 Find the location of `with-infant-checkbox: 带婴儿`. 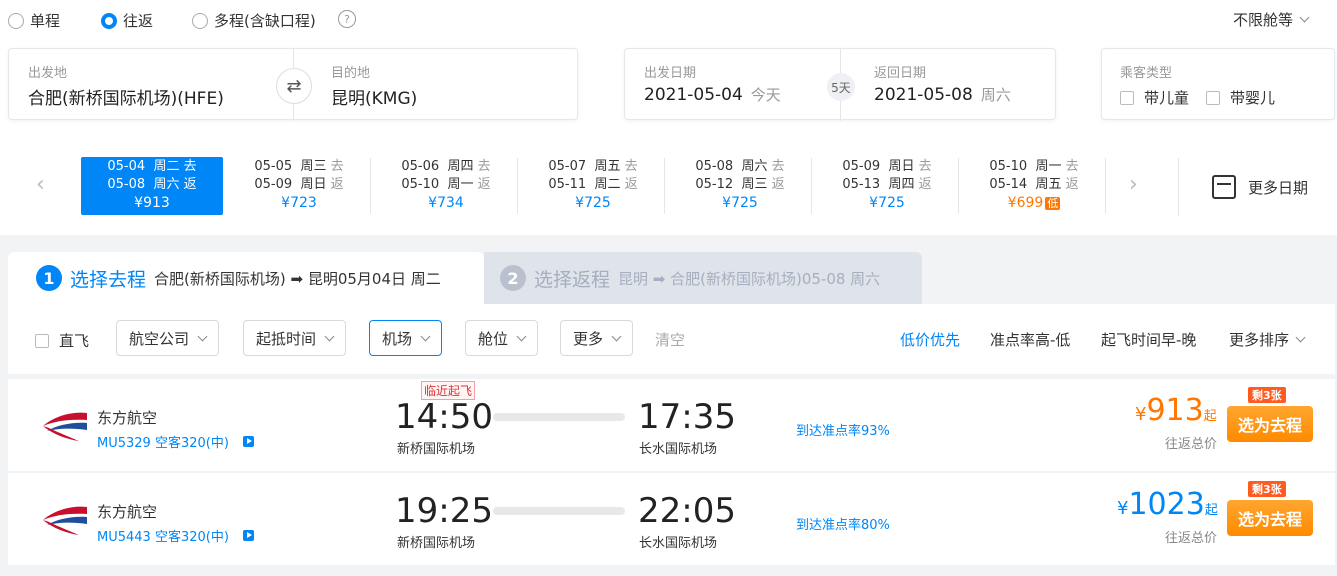

with-infant-checkbox: 带婴儿 is located at coordinates (1240, 97).